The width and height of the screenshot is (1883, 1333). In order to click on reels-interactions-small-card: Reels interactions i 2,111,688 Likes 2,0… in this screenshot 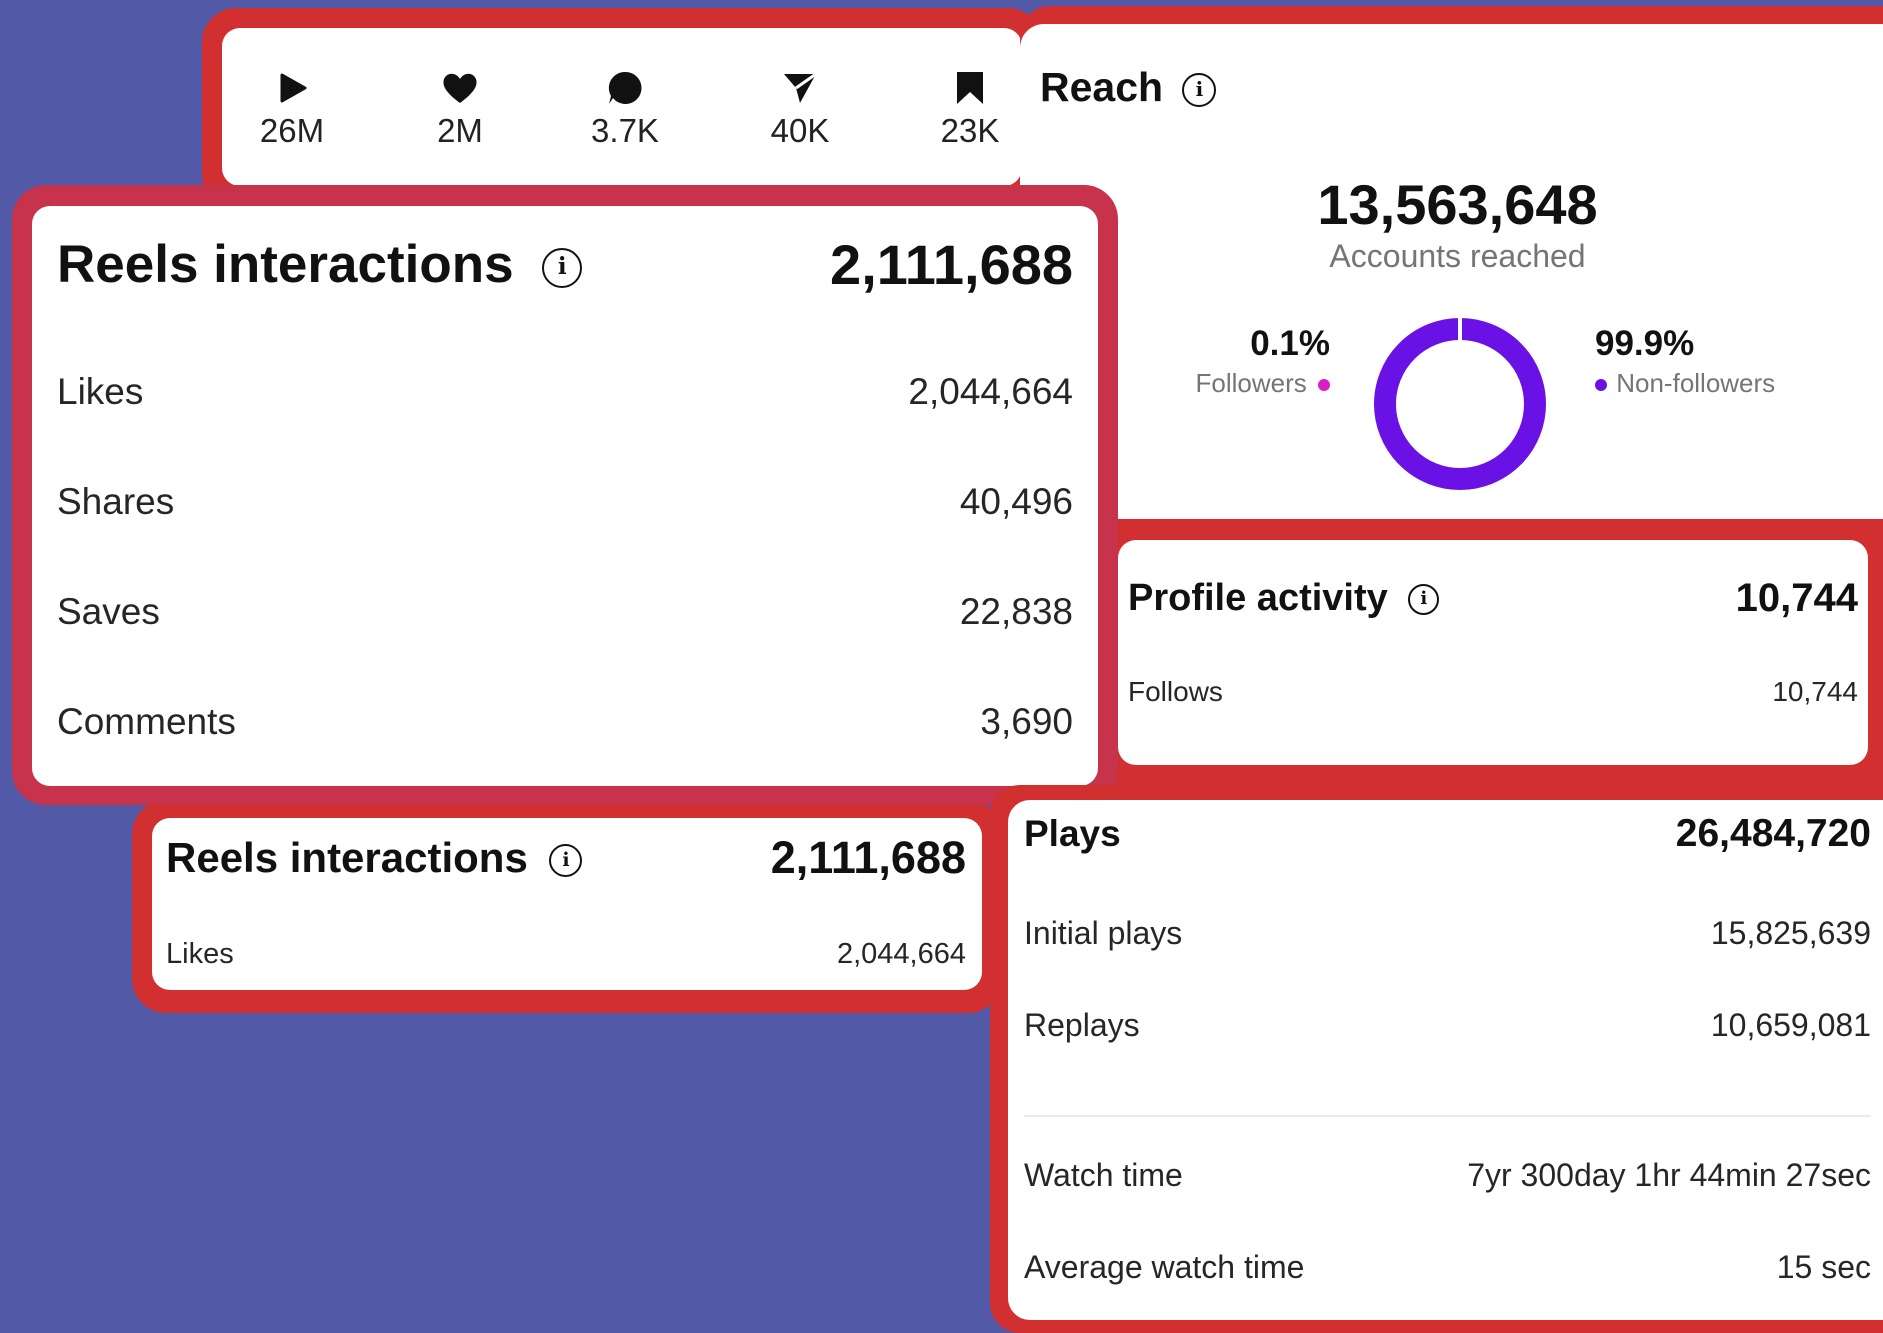, I will do `click(567, 904)`.